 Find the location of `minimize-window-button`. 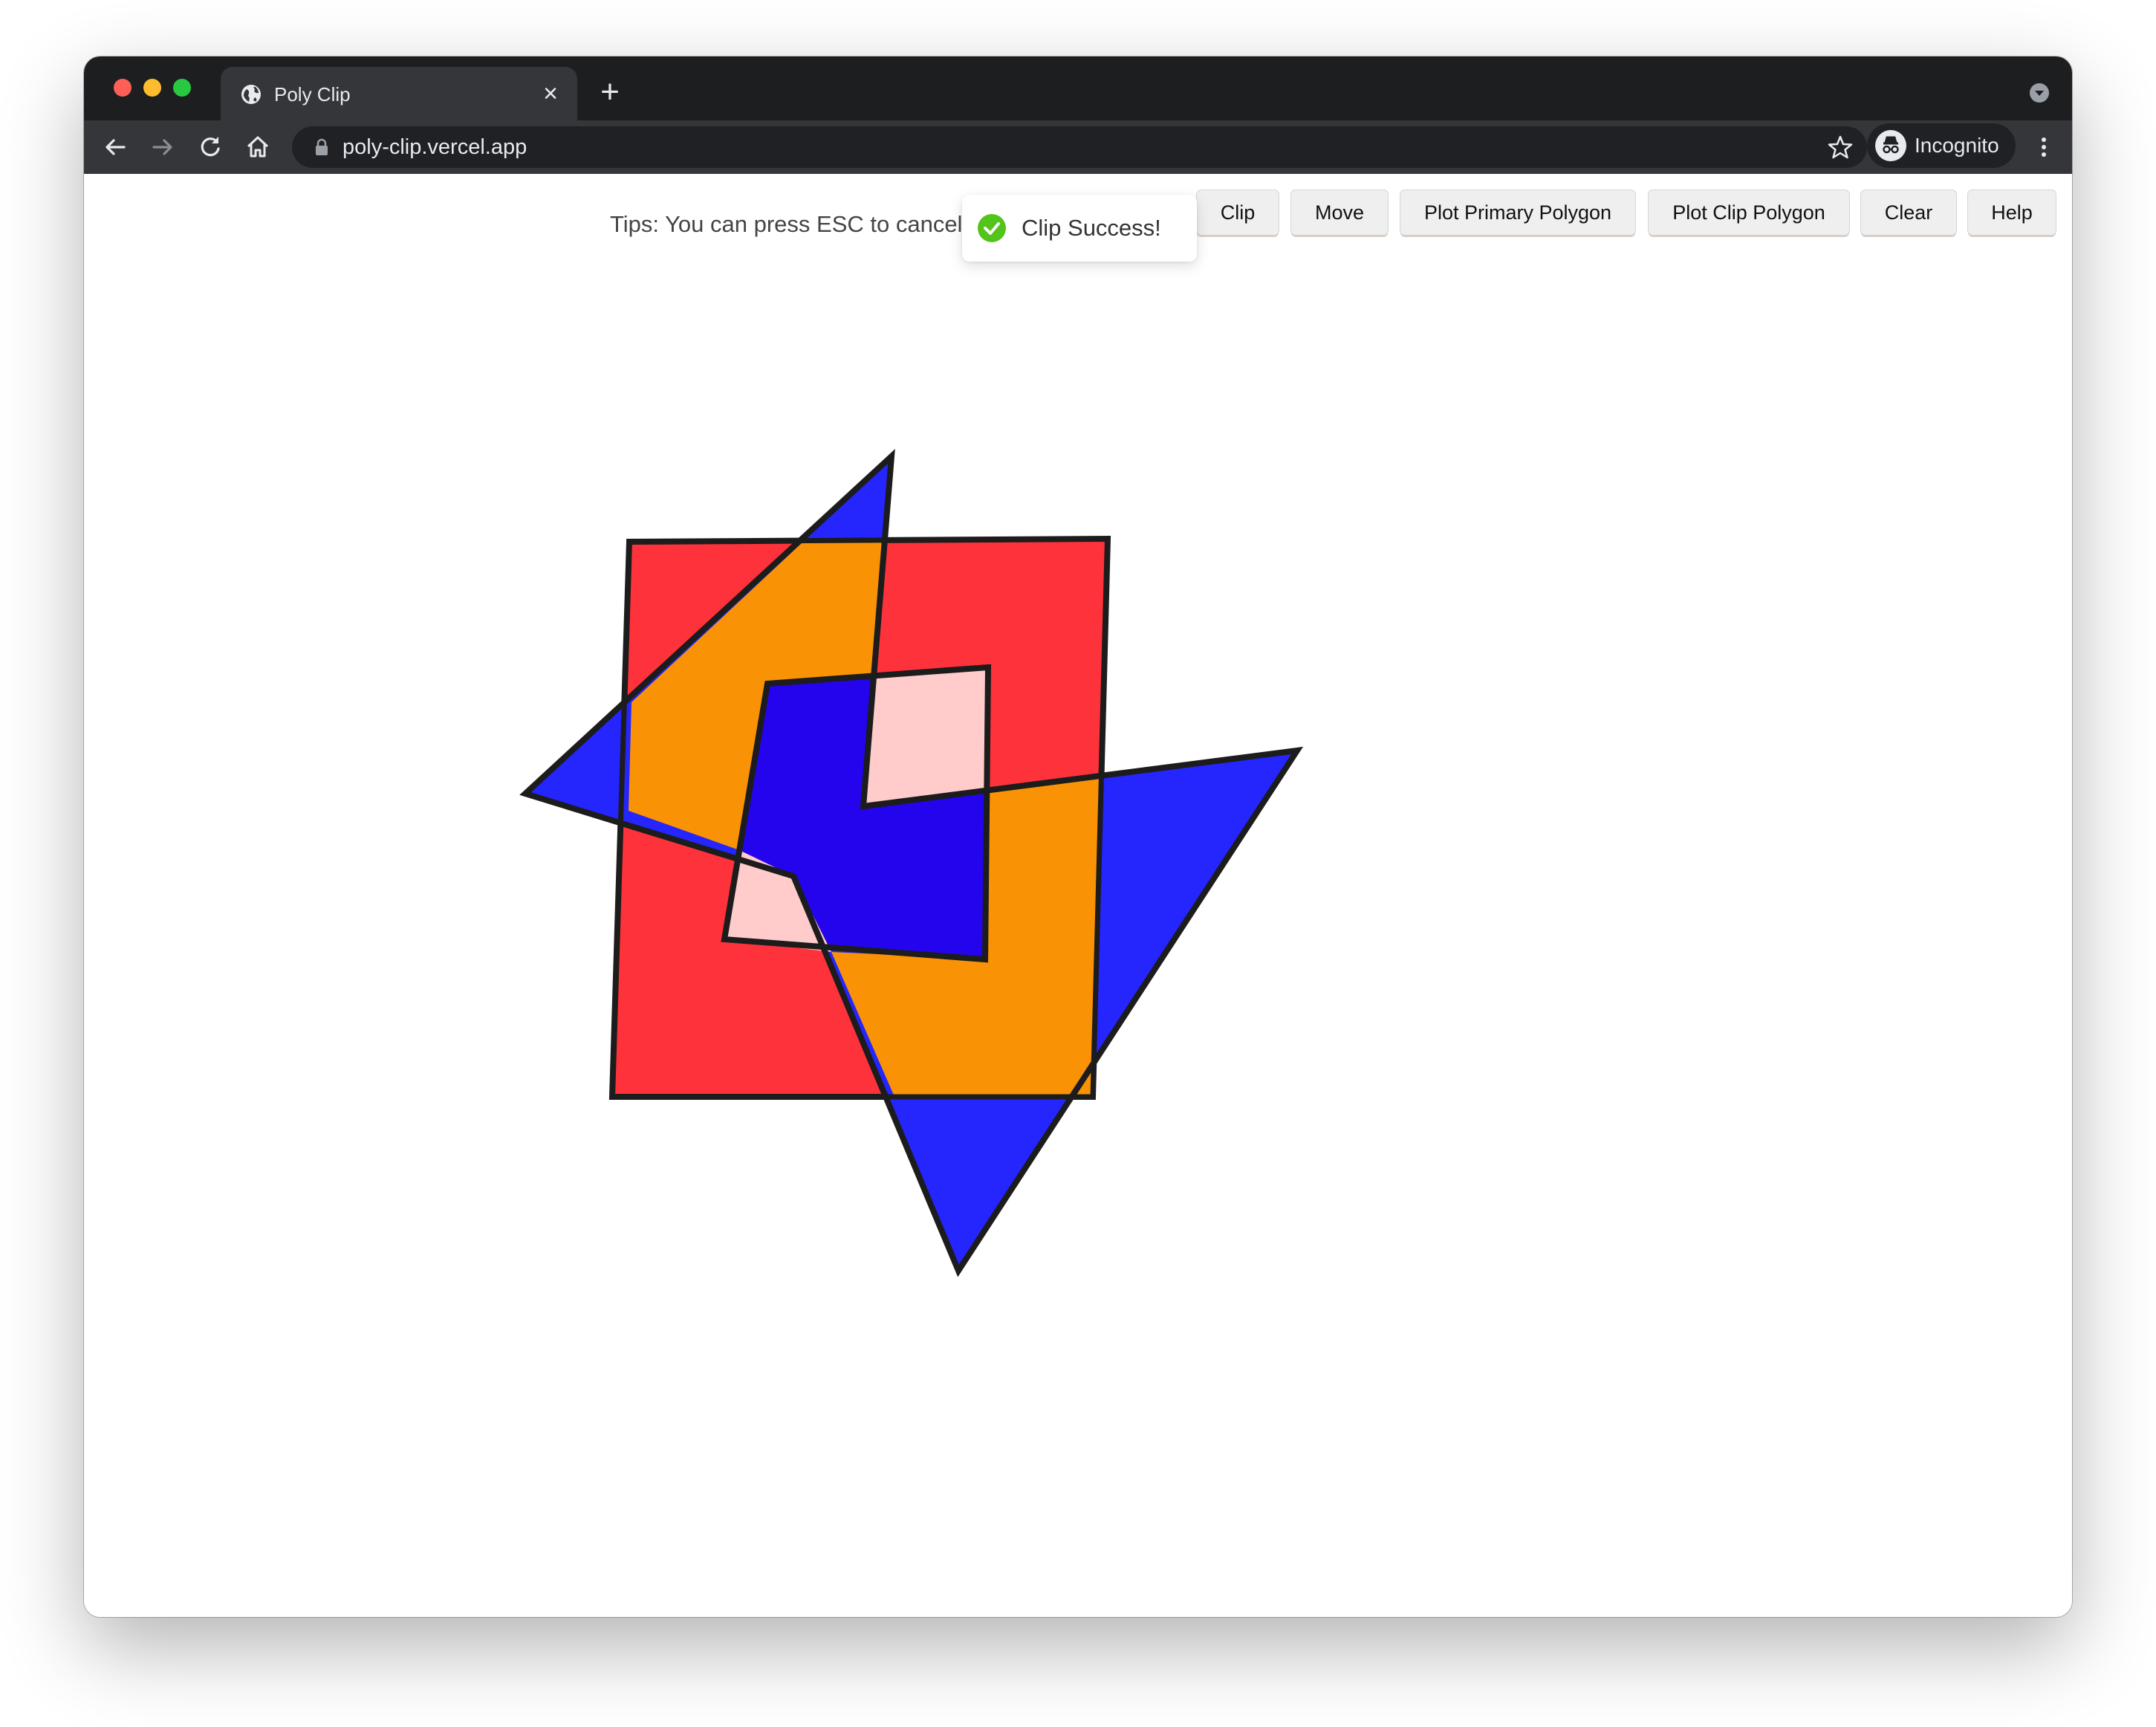

minimize-window-button is located at coordinates (152, 88).